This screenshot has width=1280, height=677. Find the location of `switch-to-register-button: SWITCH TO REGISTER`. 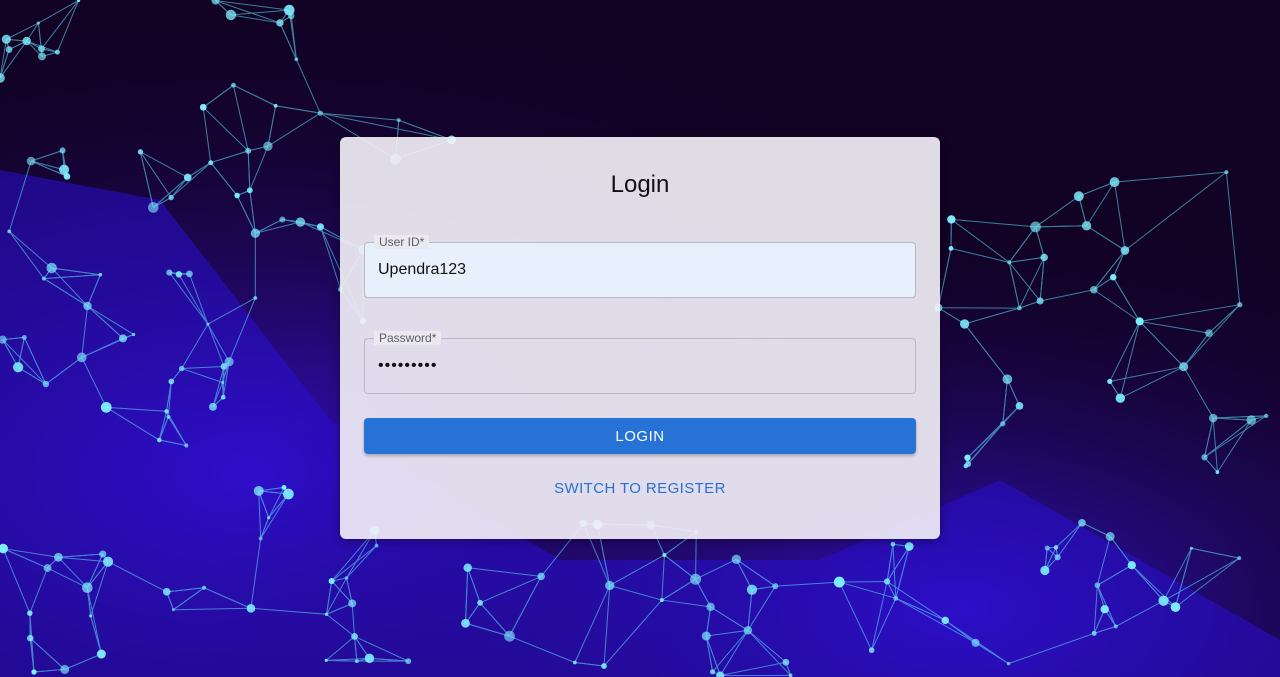

switch-to-register-button: SWITCH TO REGISTER is located at coordinates (640, 488).